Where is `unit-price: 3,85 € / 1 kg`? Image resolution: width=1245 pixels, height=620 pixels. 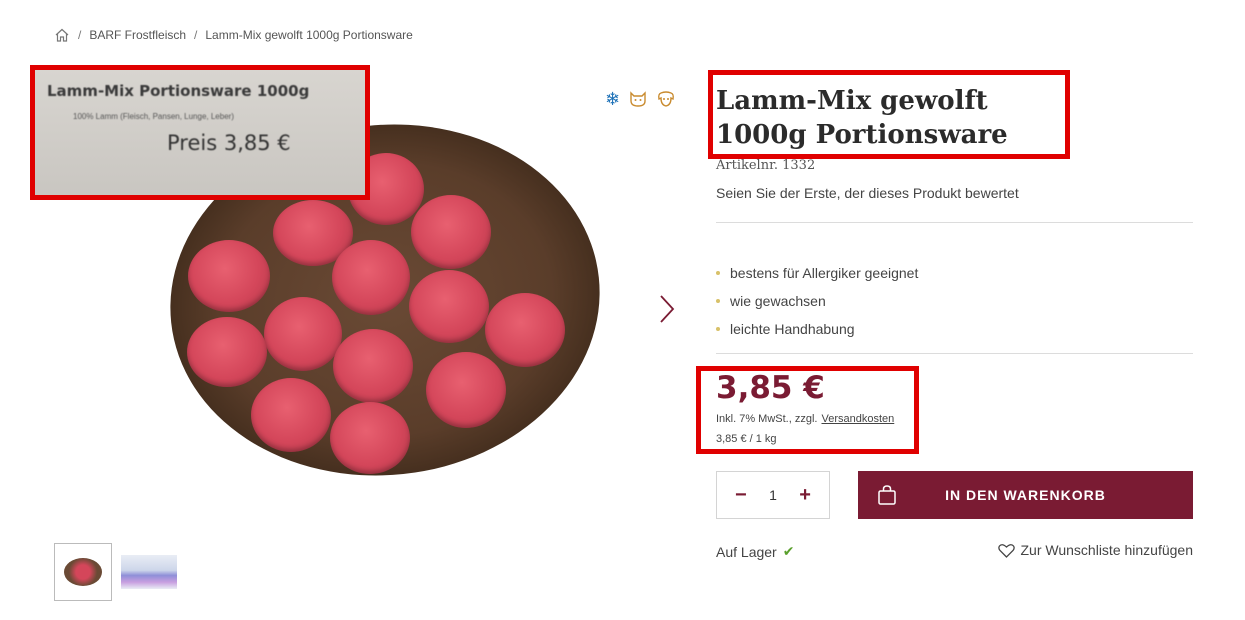
unit-price: 3,85 € / 1 kg is located at coordinates (746, 439).